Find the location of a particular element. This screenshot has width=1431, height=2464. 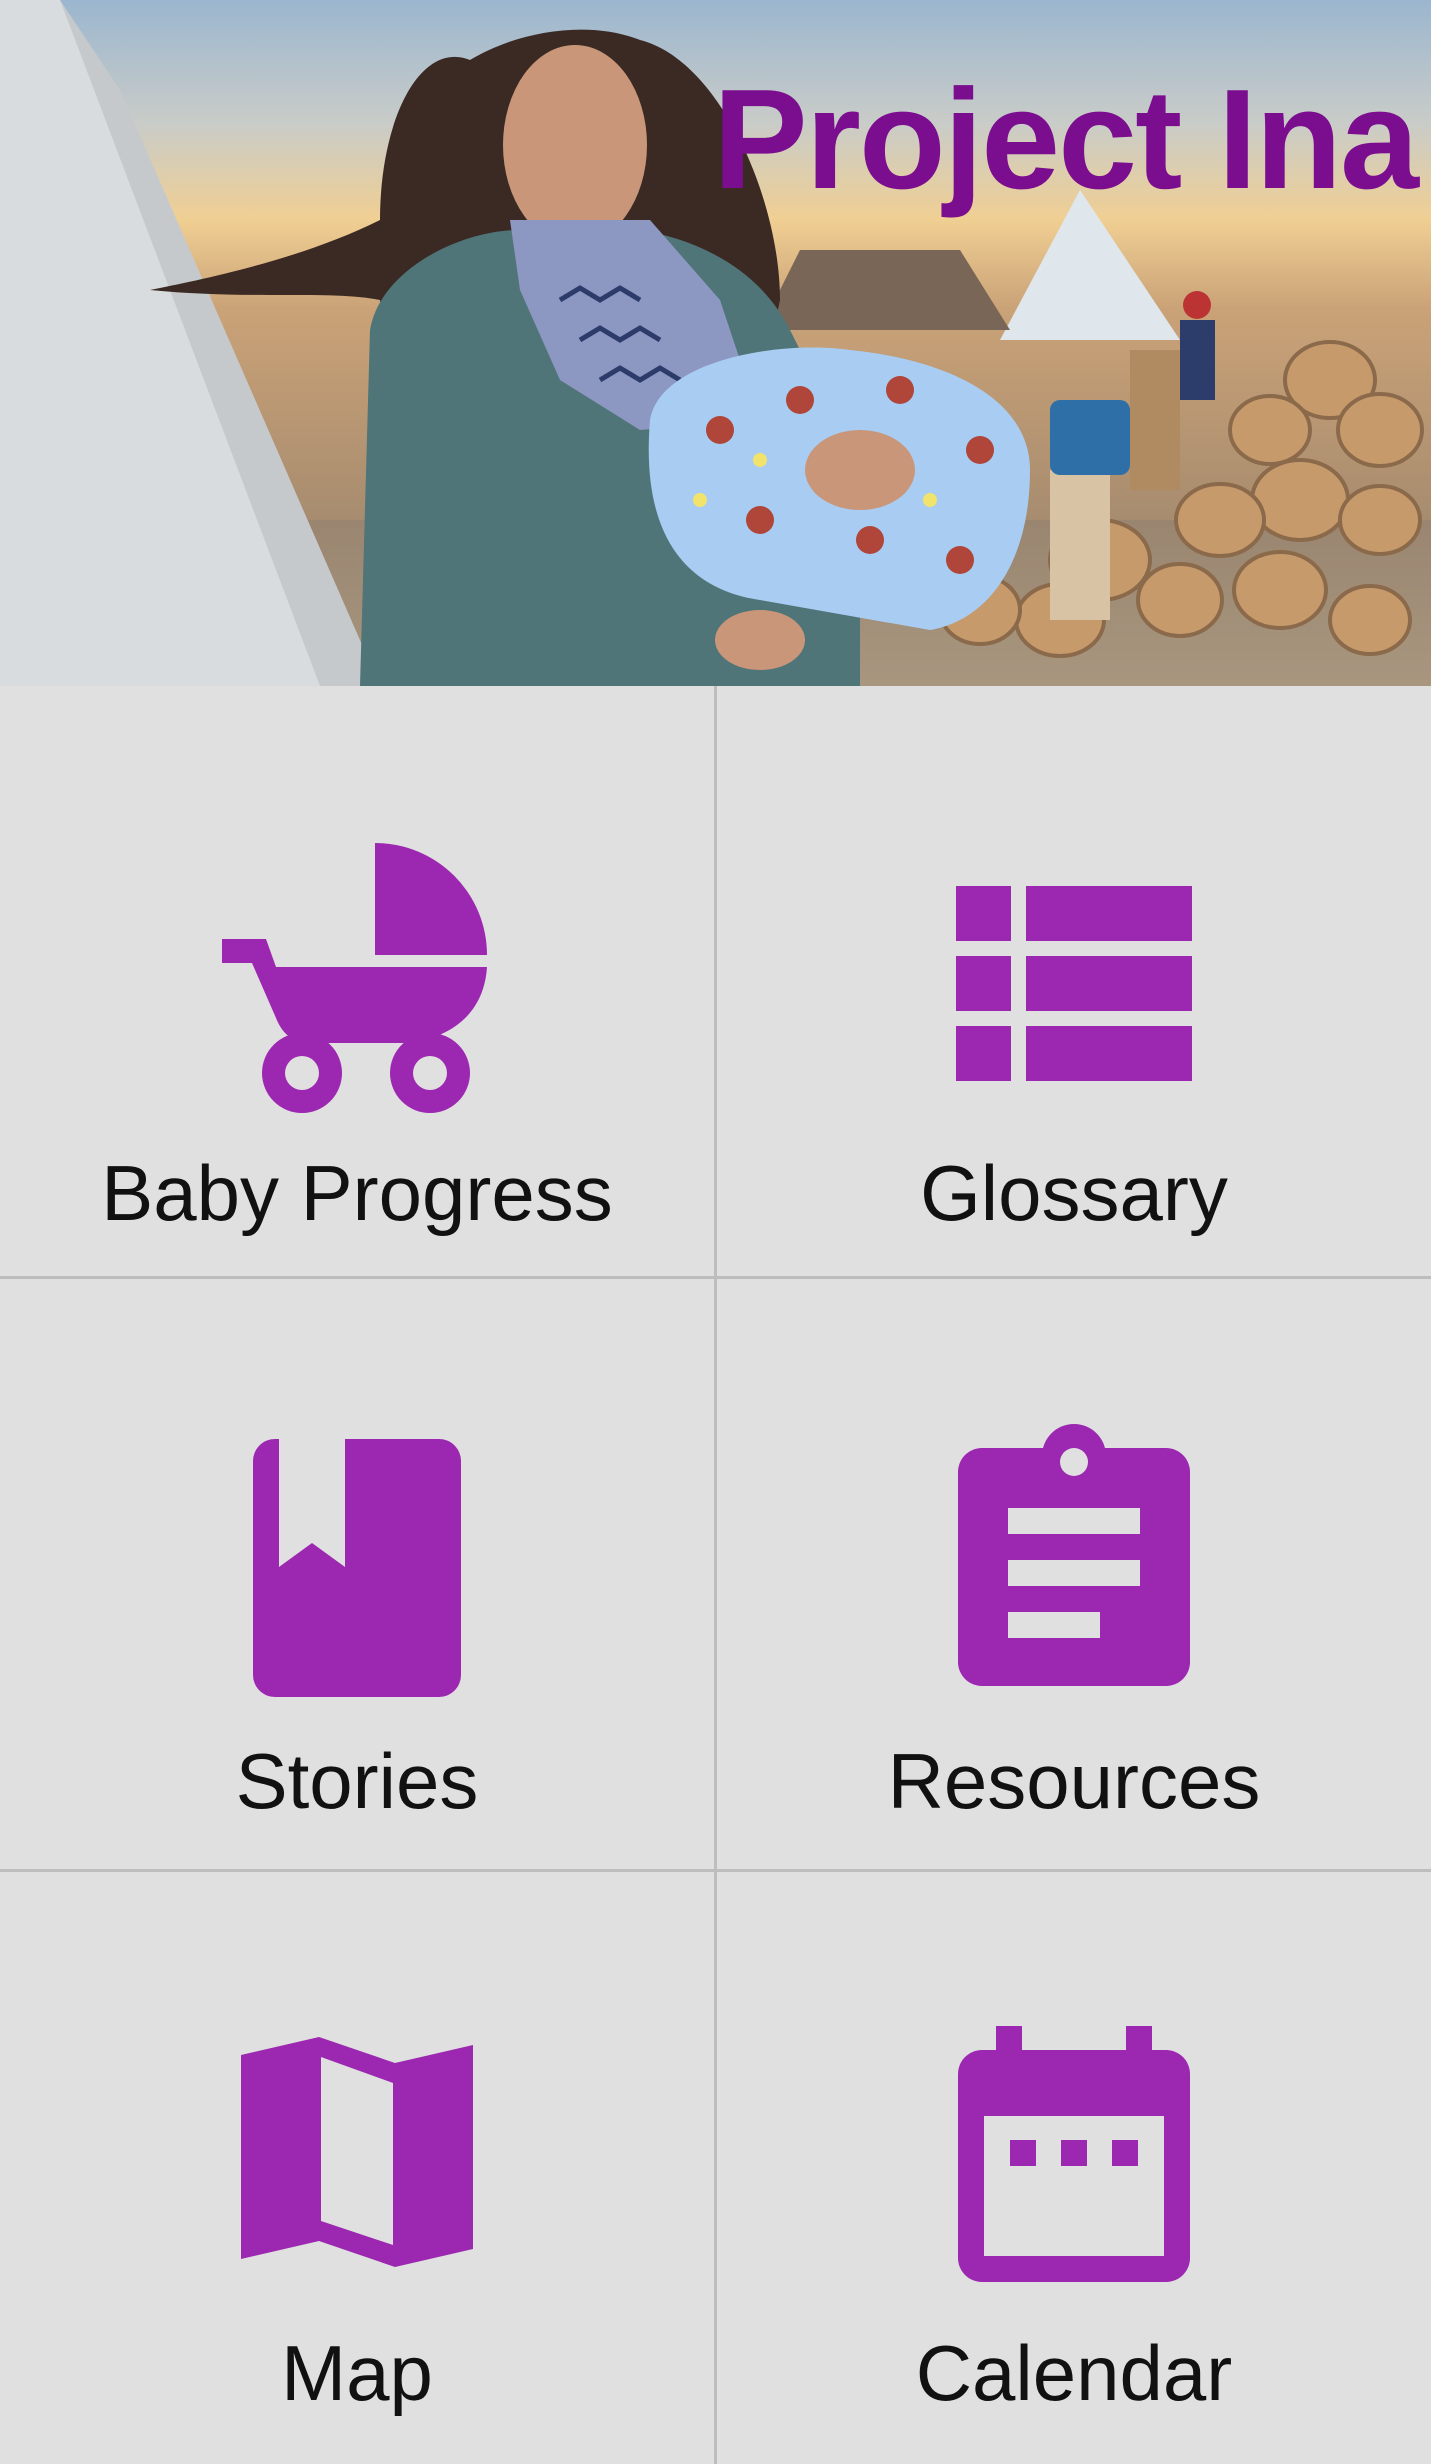

app-title: Project Ina is located at coordinates (1065, 139).